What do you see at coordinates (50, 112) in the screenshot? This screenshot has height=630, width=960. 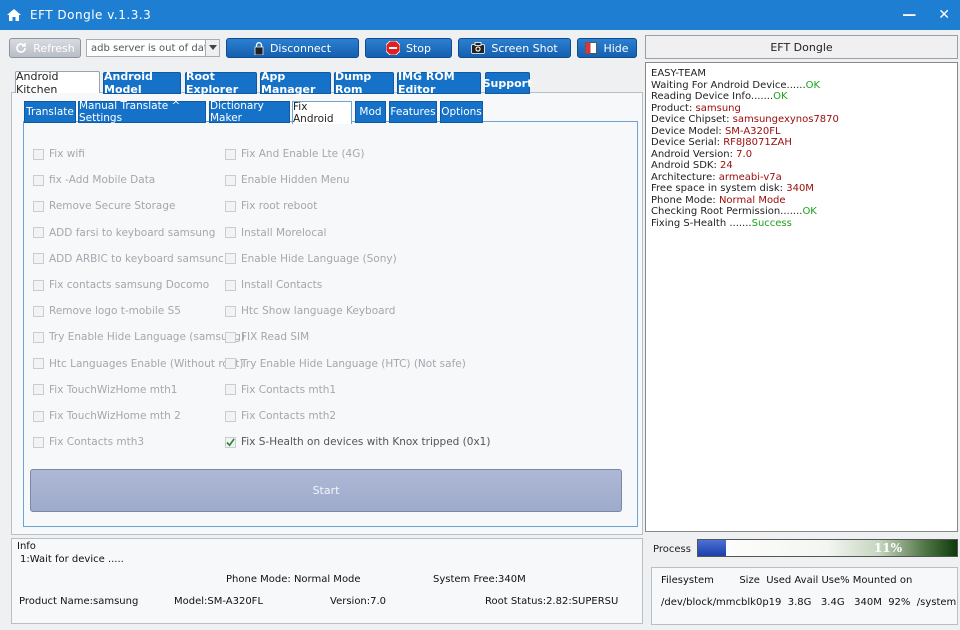 I see `subtab-translate: Translate` at bounding box center [50, 112].